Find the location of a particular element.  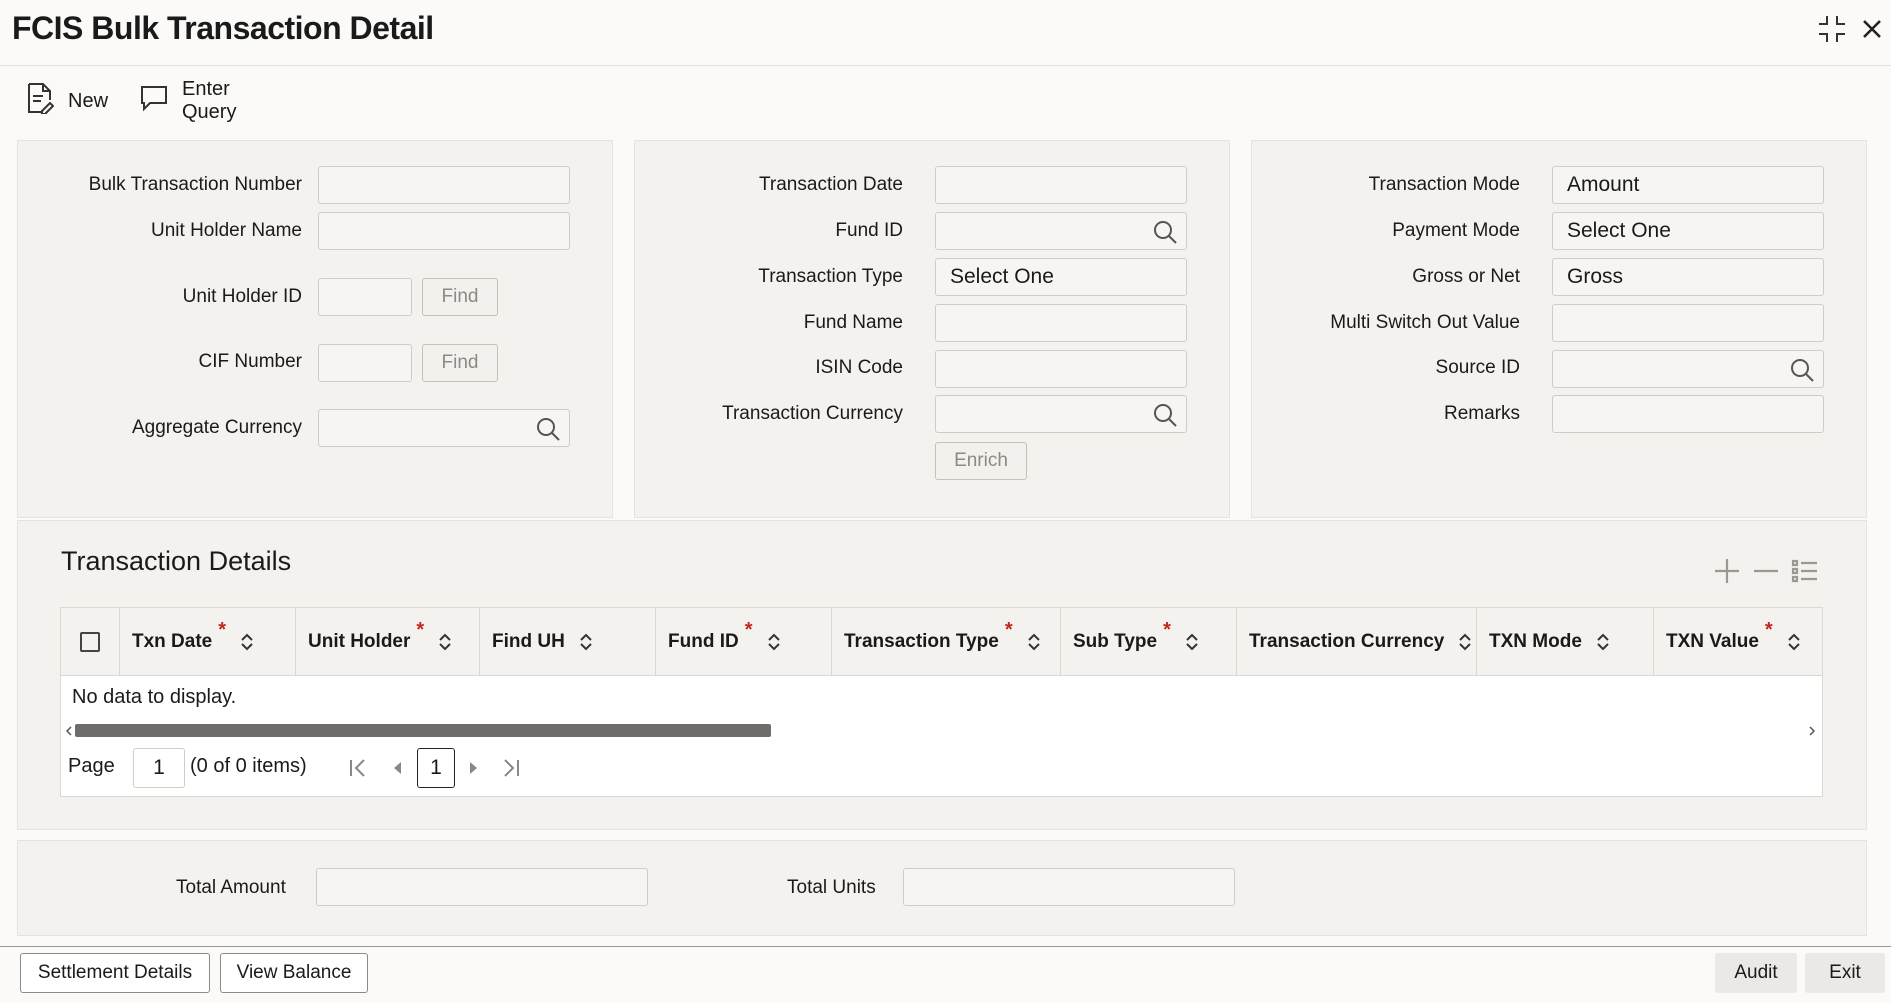

total-units-input is located at coordinates (1069, 887).